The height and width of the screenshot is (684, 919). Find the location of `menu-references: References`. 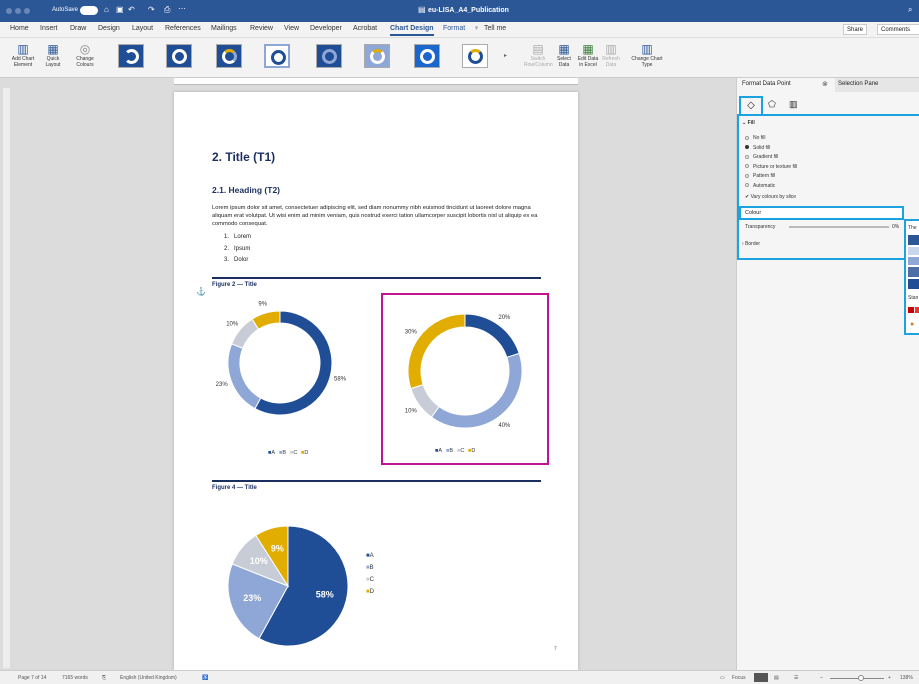

menu-references: References is located at coordinates (183, 28).